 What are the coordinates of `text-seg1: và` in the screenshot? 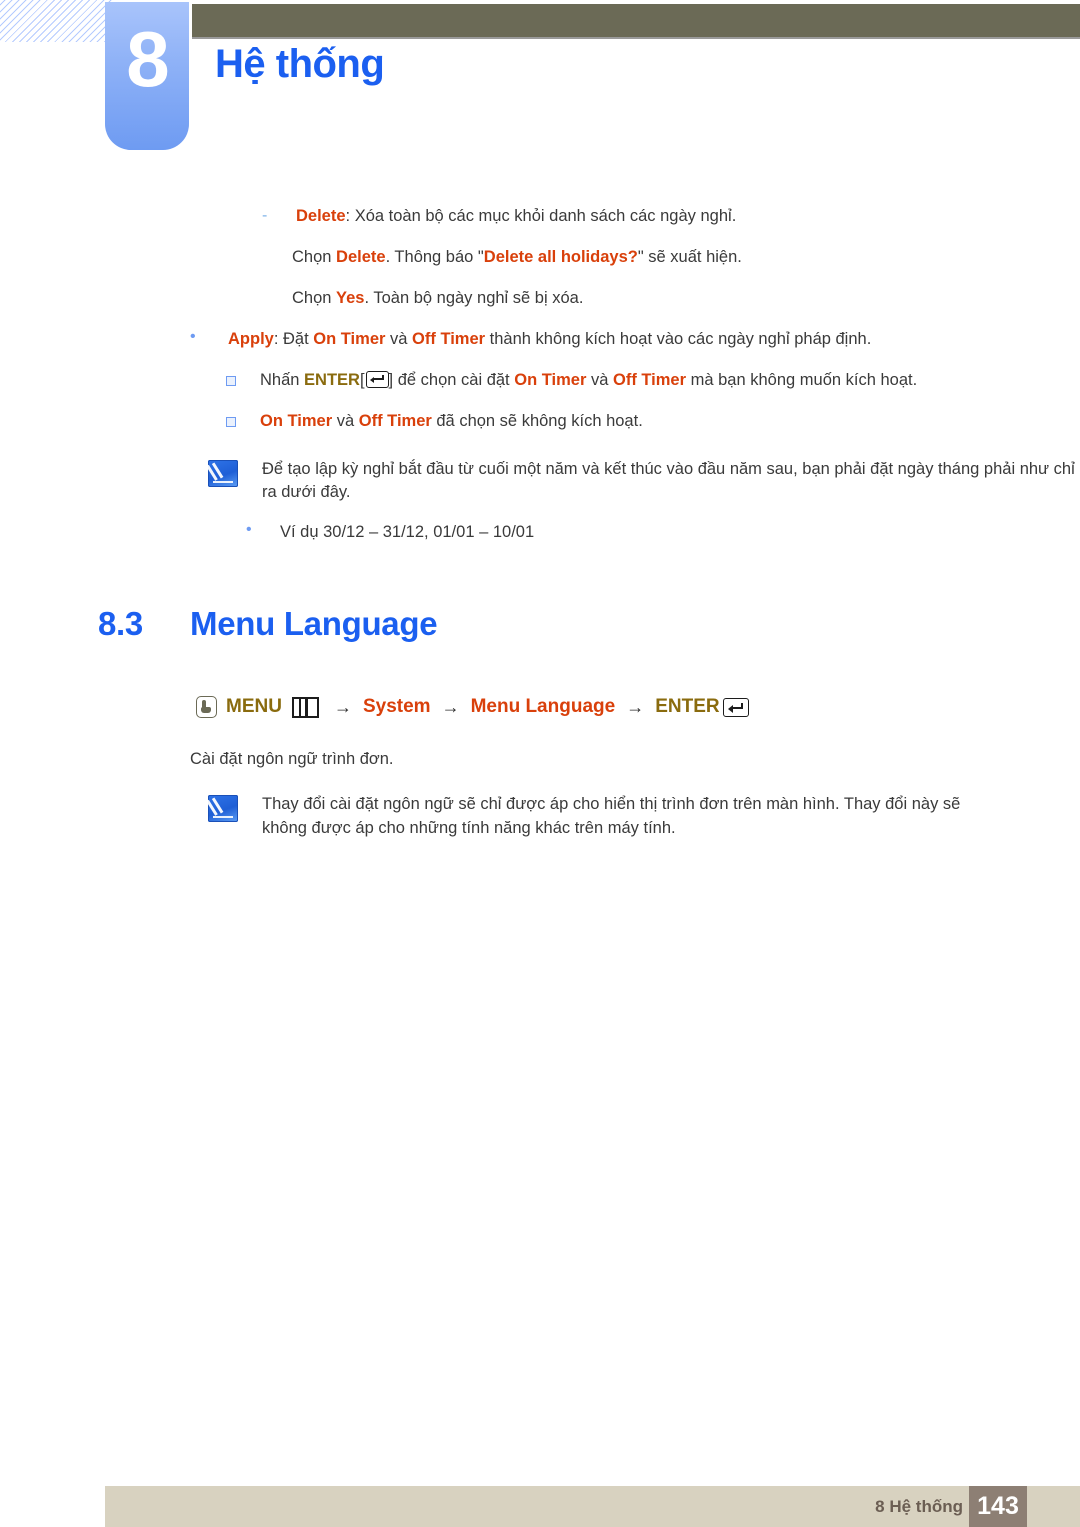 It's located at (345, 420).